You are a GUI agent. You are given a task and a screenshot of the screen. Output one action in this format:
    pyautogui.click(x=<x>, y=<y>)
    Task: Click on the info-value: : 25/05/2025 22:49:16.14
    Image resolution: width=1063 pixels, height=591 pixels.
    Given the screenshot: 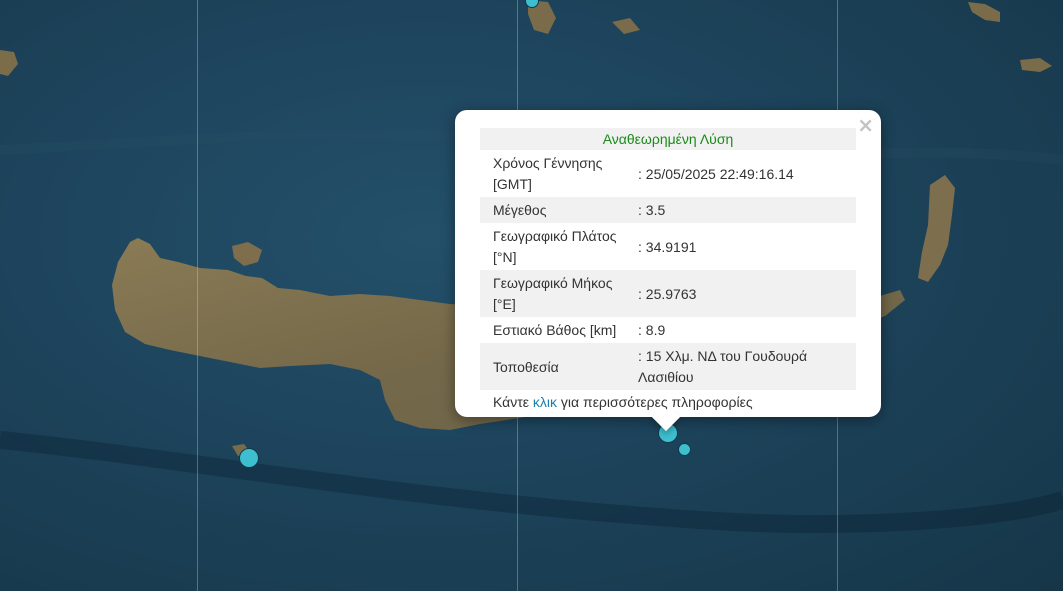 What is the action you would take?
    pyautogui.click(x=716, y=173)
    